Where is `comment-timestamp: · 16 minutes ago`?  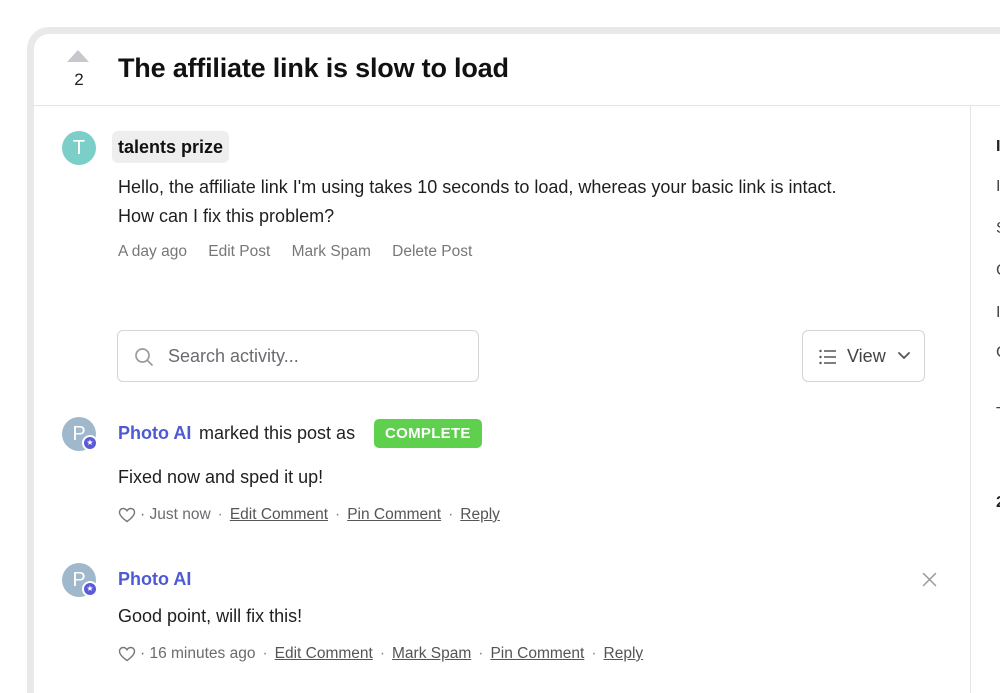 comment-timestamp: · 16 minutes ago is located at coordinates (198, 653).